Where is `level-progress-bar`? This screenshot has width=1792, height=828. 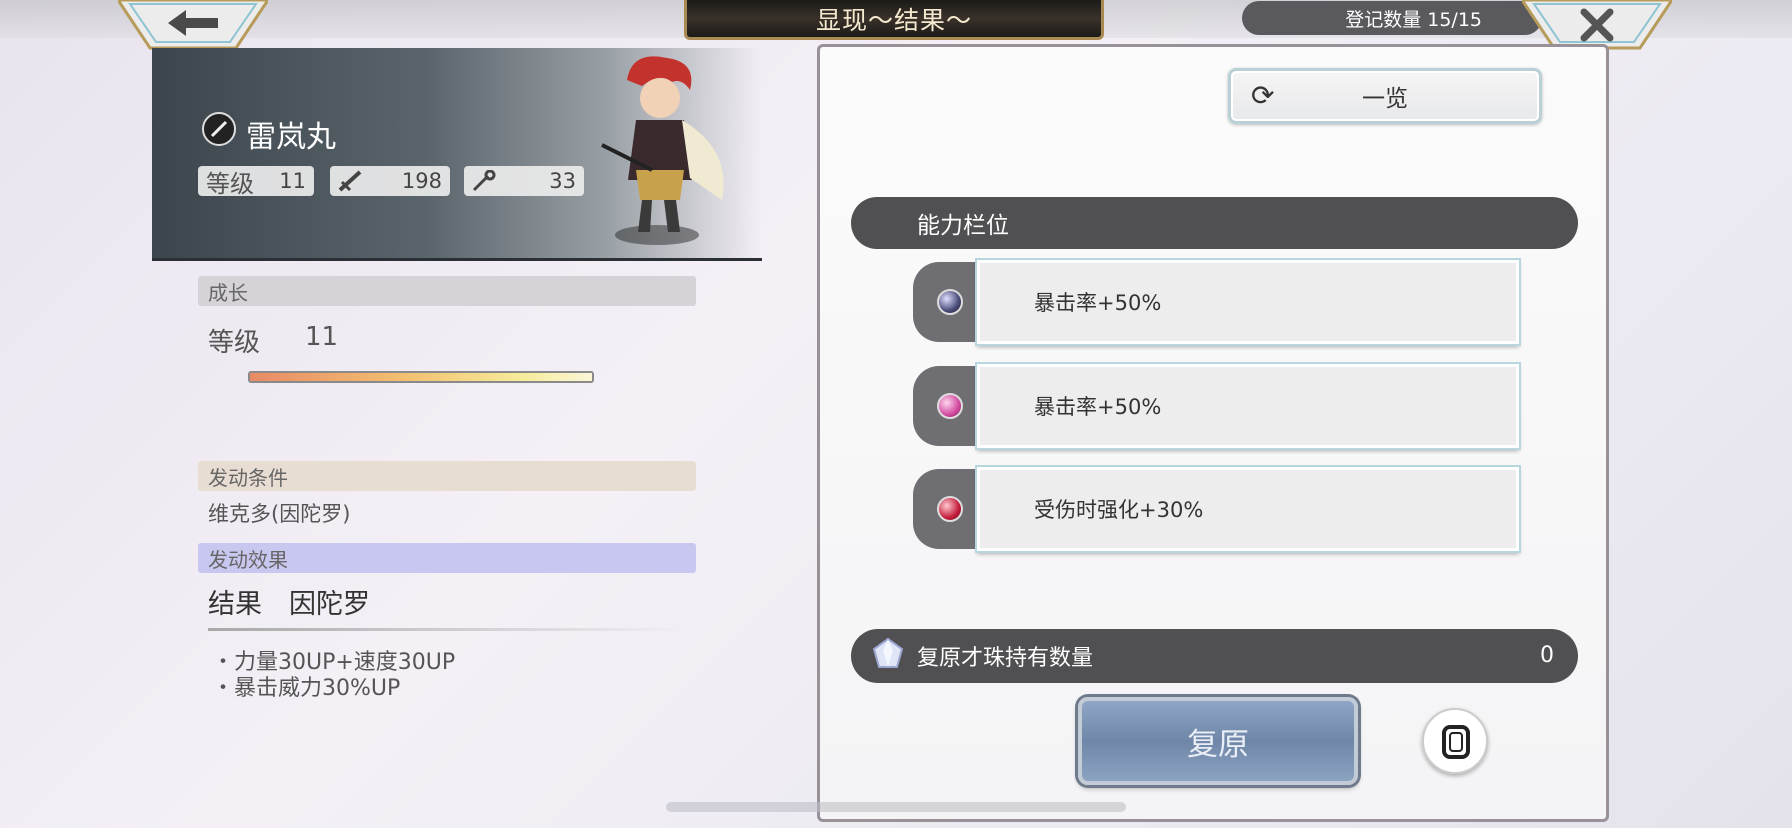
level-progress-bar is located at coordinates (421, 377).